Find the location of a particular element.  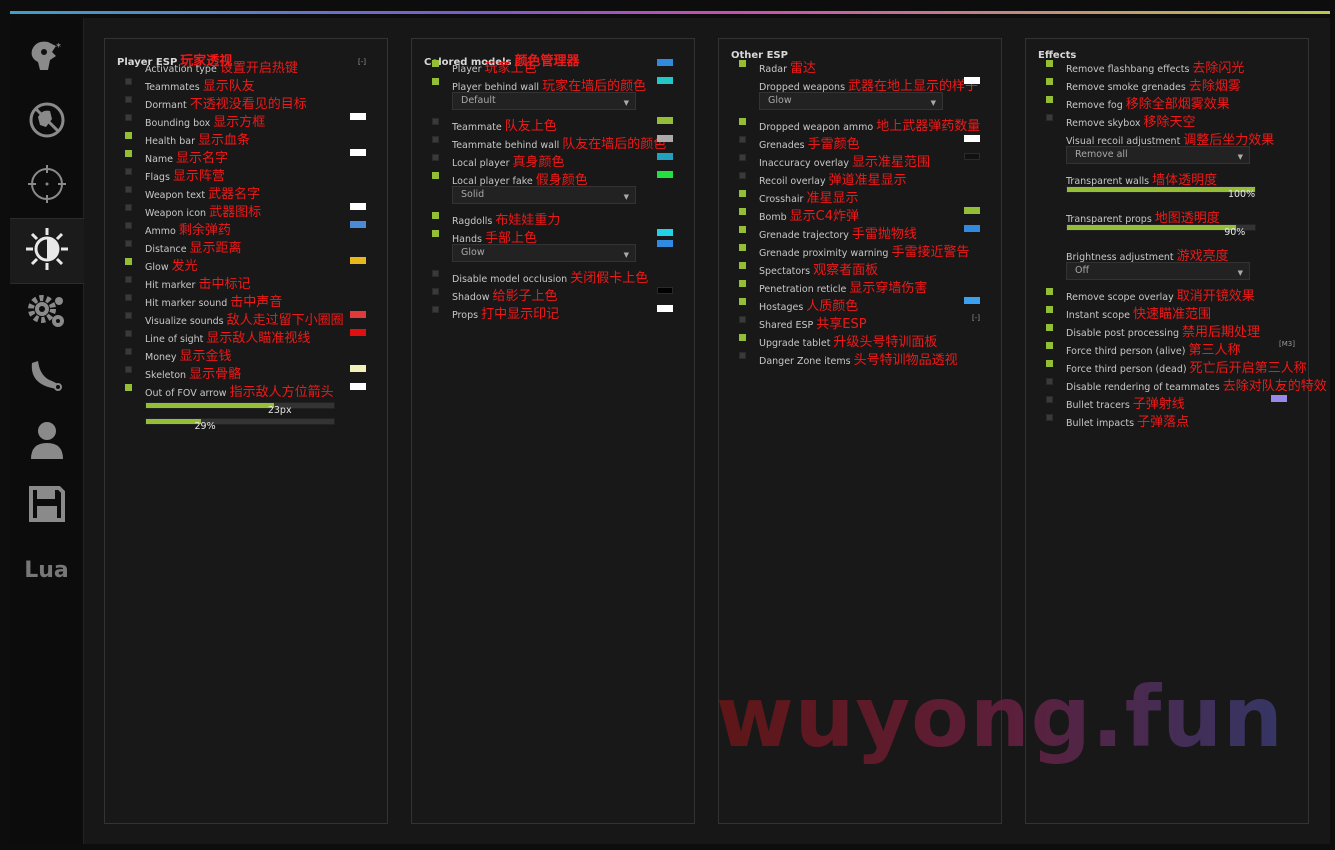

slider: 90% is located at coordinates (1161, 231).